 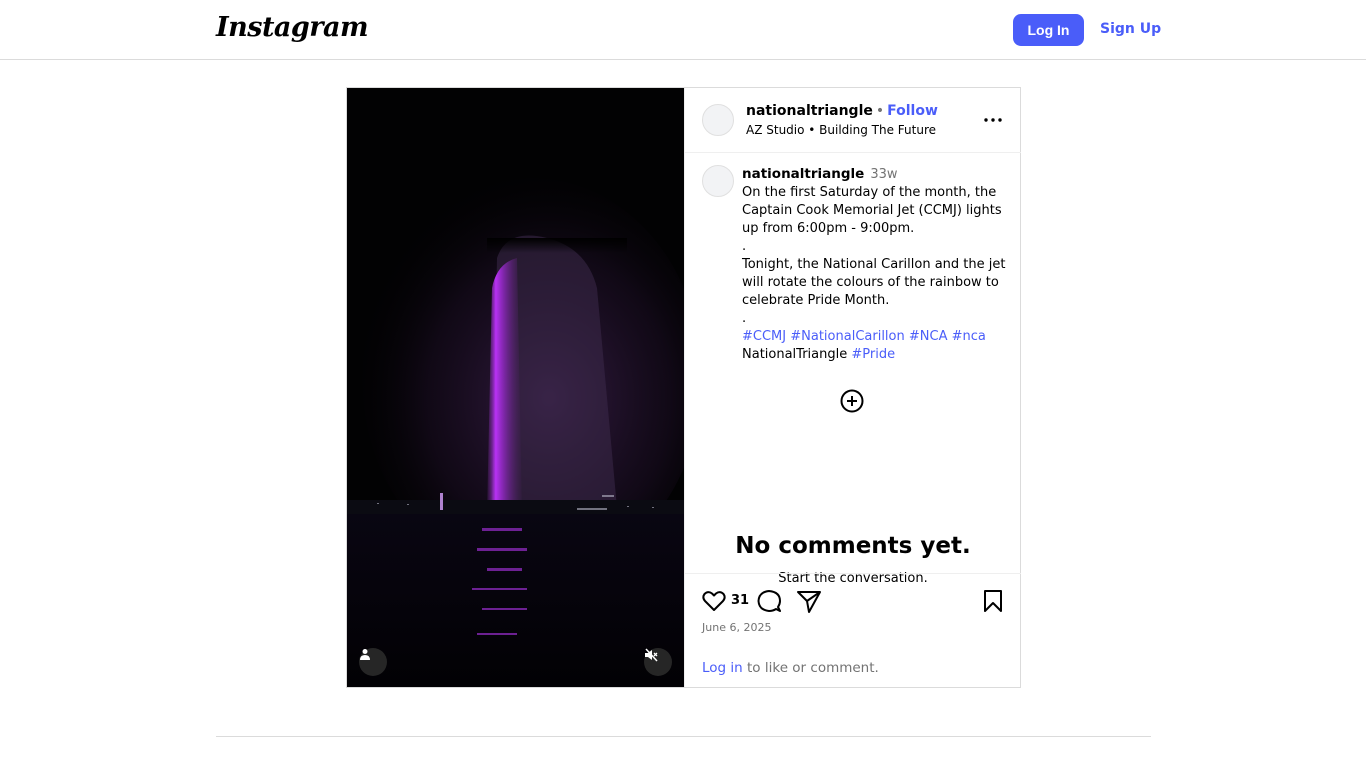 I want to click on caption-timestamp: 33w, so click(x=883, y=174).